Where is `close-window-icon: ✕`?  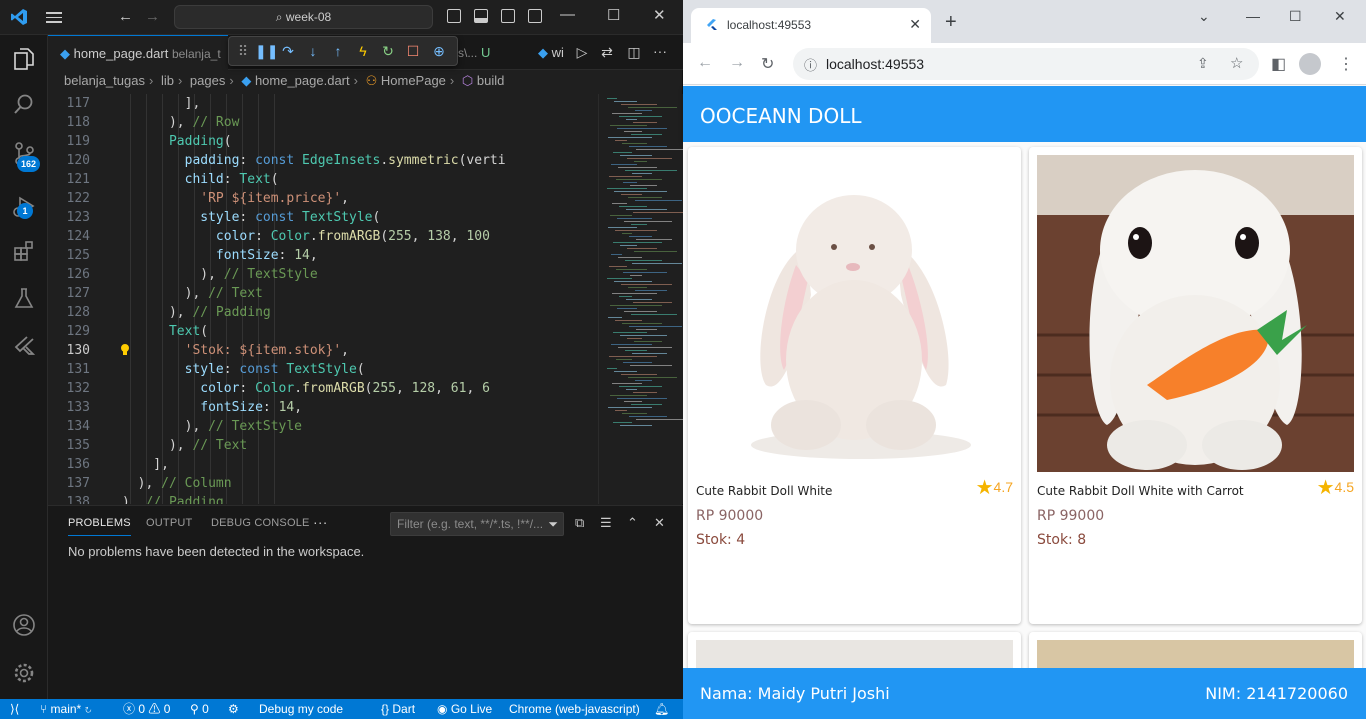
close-window-icon: ✕ is located at coordinates (1340, 16).